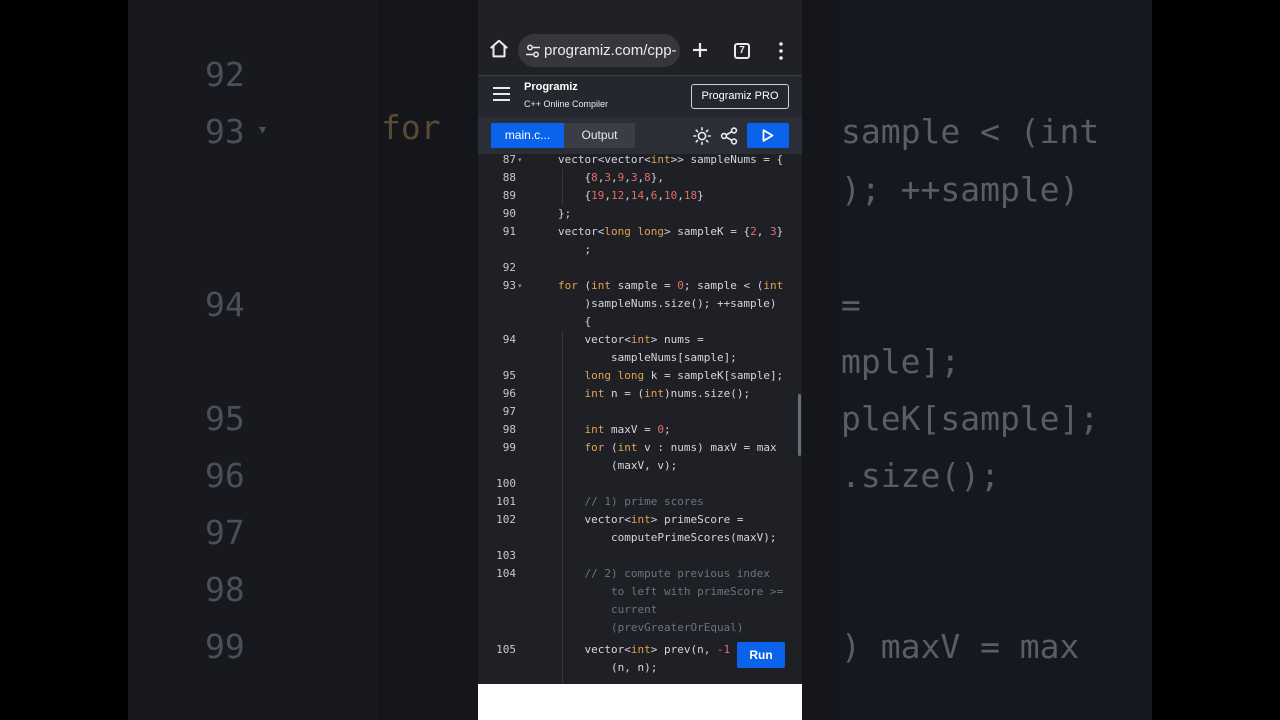 The width and height of the screenshot is (1280, 720). Describe the element at coordinates (667, 393) in the screenshot. I see `code-line: int n = (int)nums.size();` at that location.